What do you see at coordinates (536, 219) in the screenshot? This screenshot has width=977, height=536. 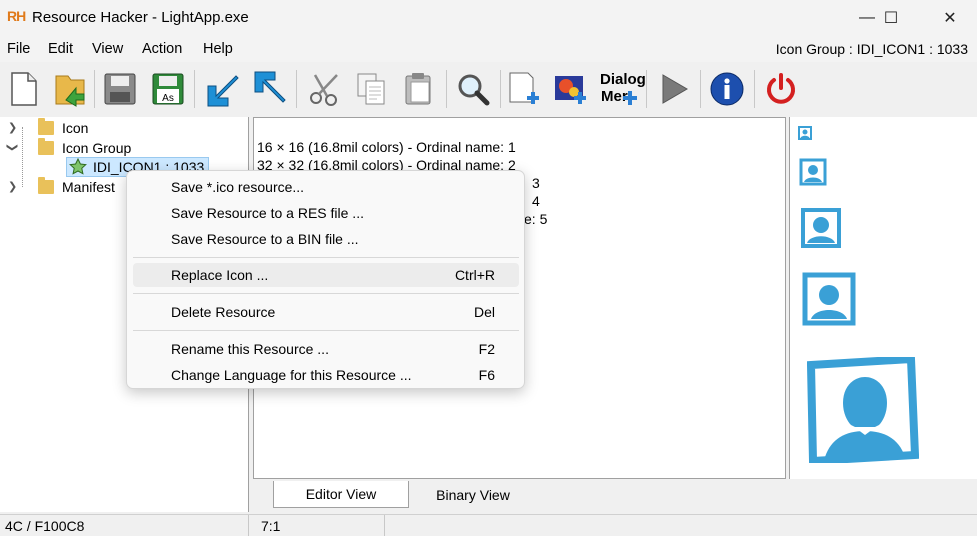 I see `editor-line: e: 5` at bounding box center [536, 219].